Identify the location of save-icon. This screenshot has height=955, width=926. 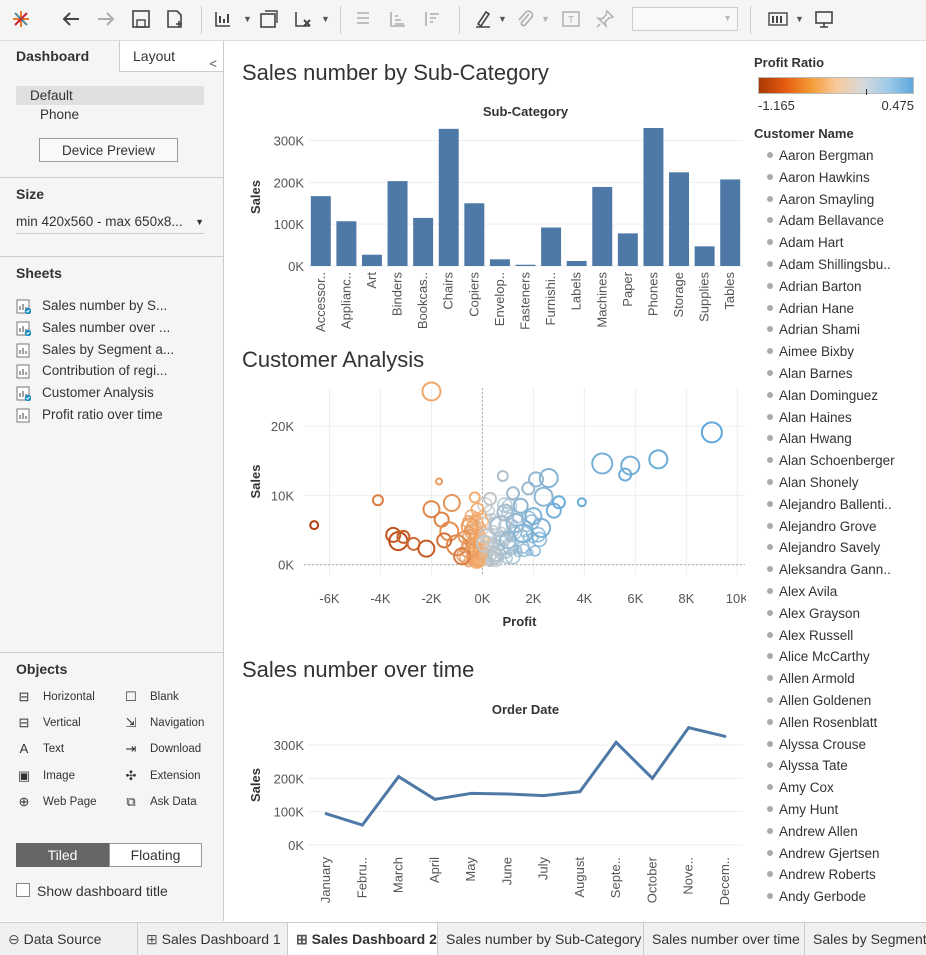
(141, 19).